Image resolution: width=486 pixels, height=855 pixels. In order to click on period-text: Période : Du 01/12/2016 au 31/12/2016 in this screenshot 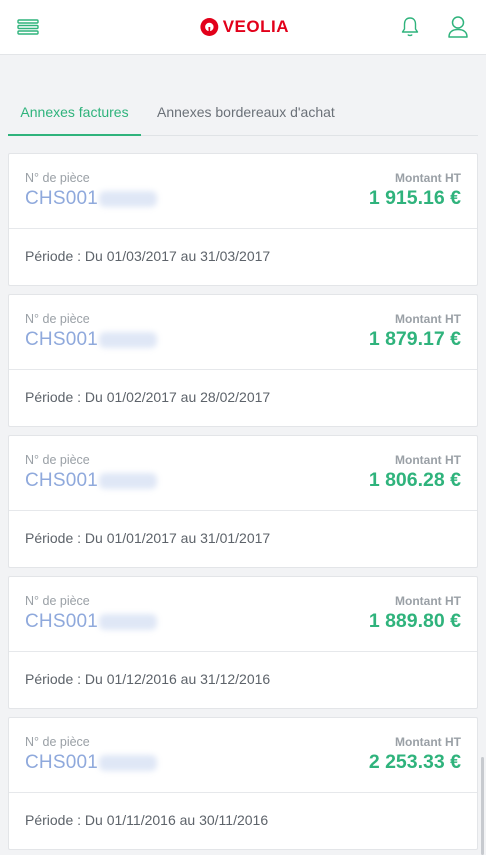, I will do `click(148, 679)`.